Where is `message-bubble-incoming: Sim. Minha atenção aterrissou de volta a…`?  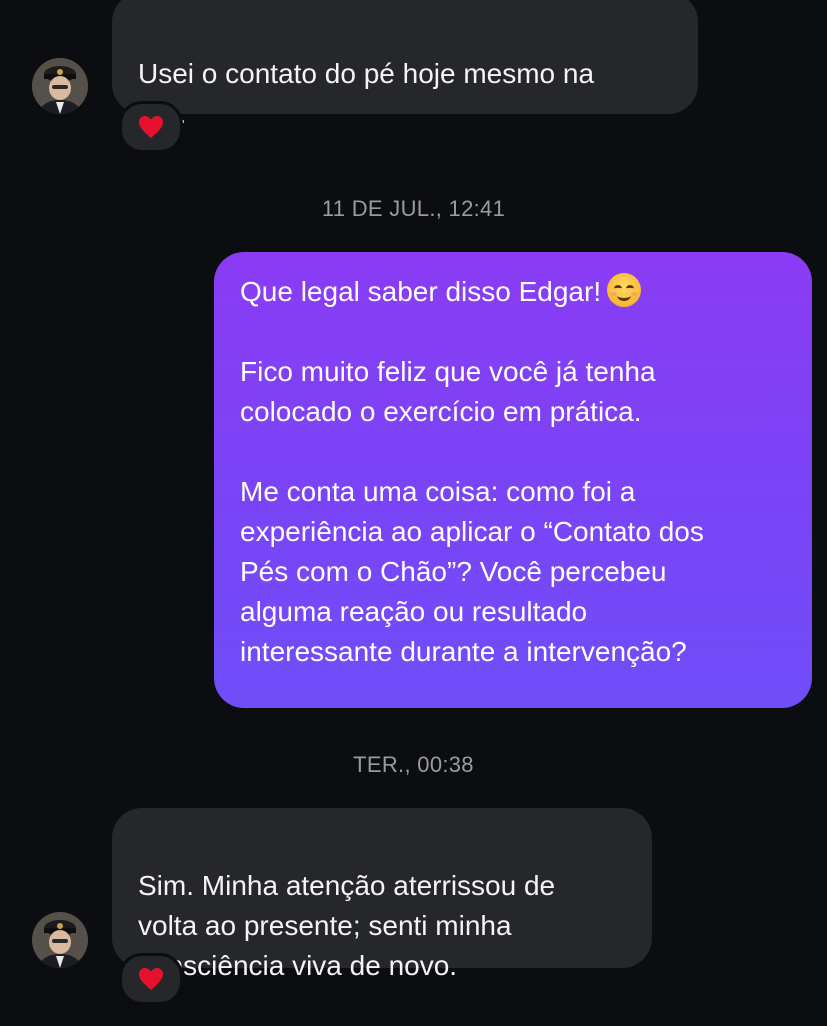
message-bubble-incoming: Sim. Minha atenção aterrissou de volta a… is located at coordinates (382, 894).